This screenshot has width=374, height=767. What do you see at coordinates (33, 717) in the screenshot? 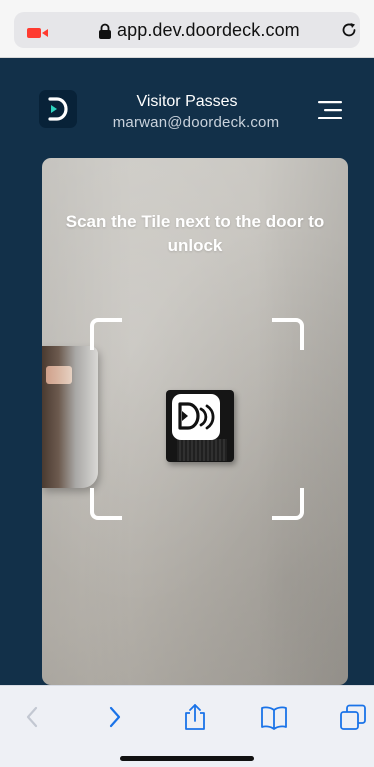
I see `chevron-left-icon` at bounding box center [33, 717].